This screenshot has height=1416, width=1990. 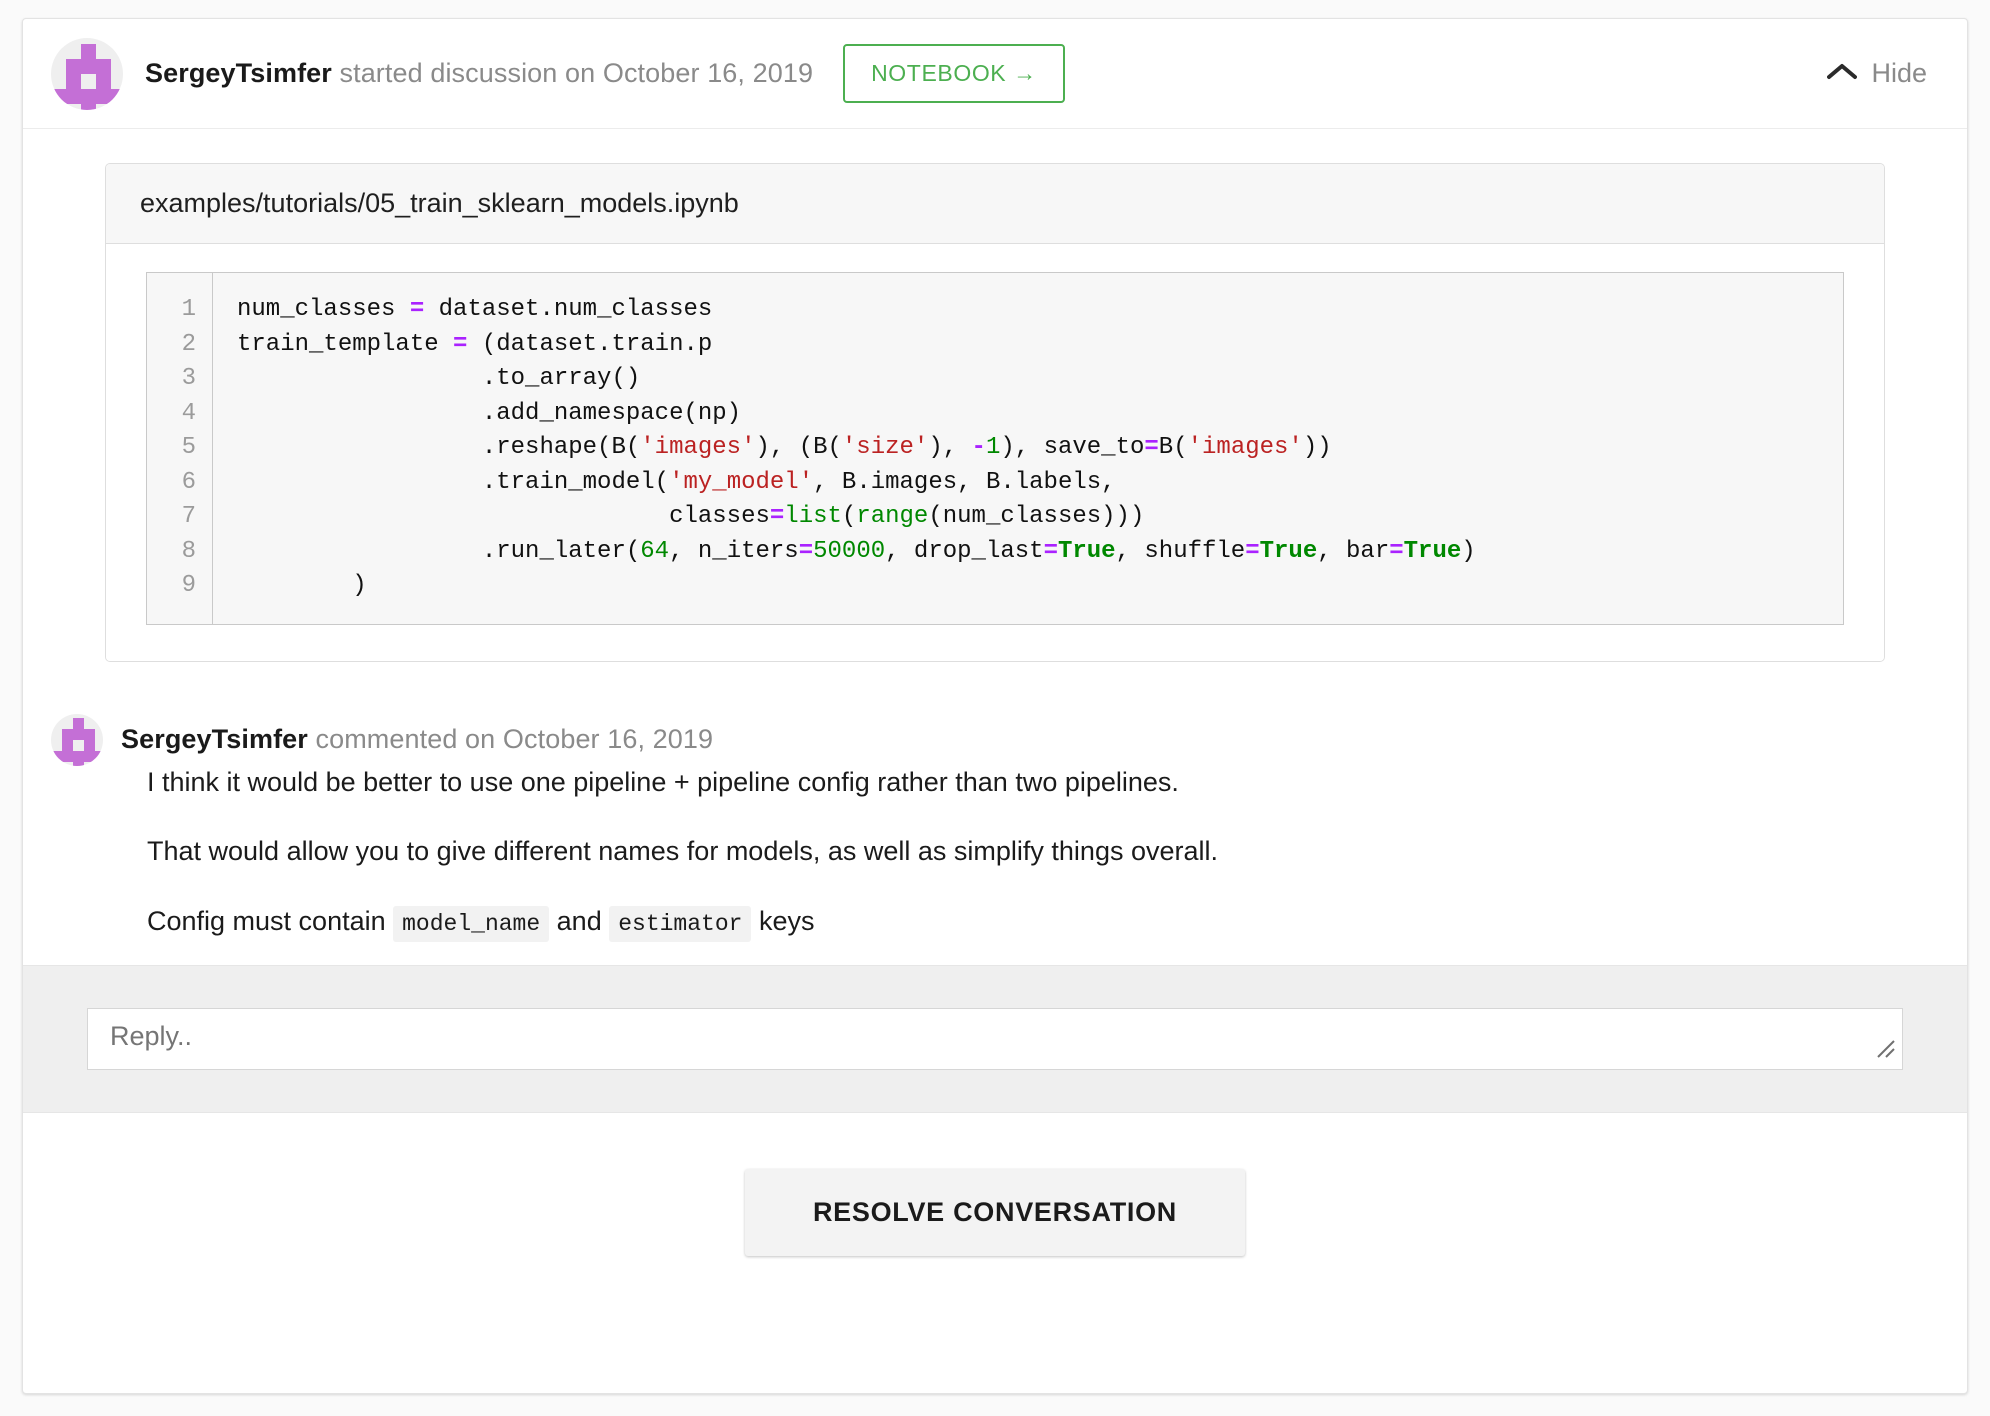 I want to click on comment-action: commented on, so click(x=405, y=739).